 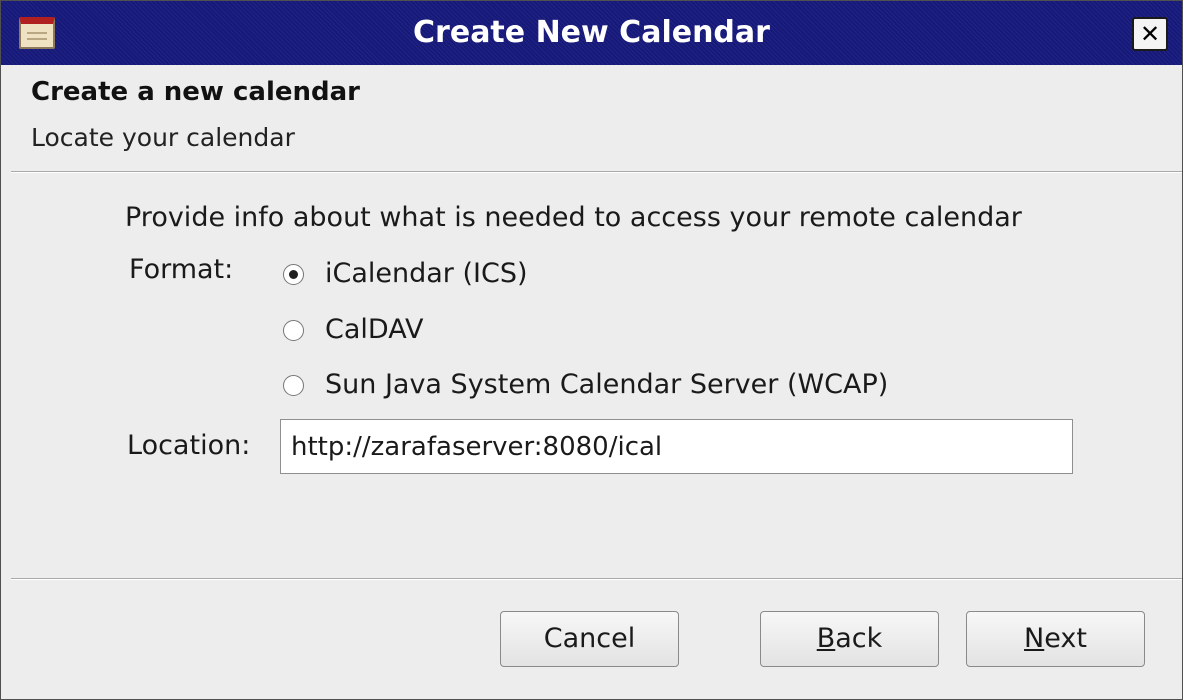 What do you see at coordinates (826, 638) in the screenshot?
I see `back-mnemonic: B` at bounding box center [826, 638].